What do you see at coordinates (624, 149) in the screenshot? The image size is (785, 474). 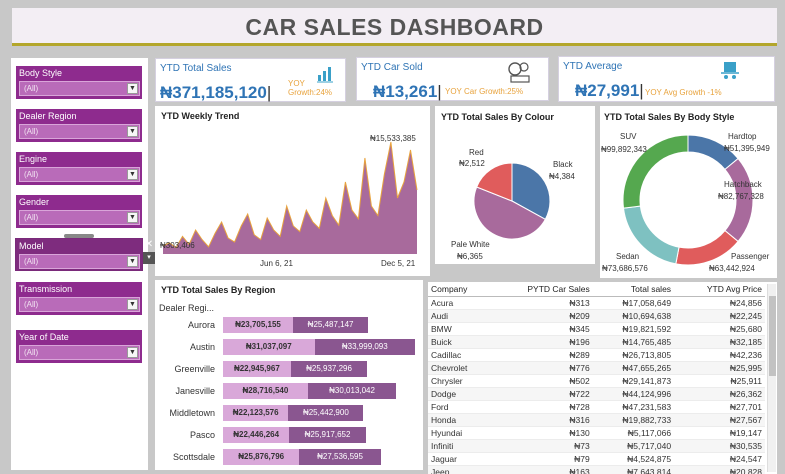 I see `slice-value: ₦99,892,343` at bounding box center [624, 149].